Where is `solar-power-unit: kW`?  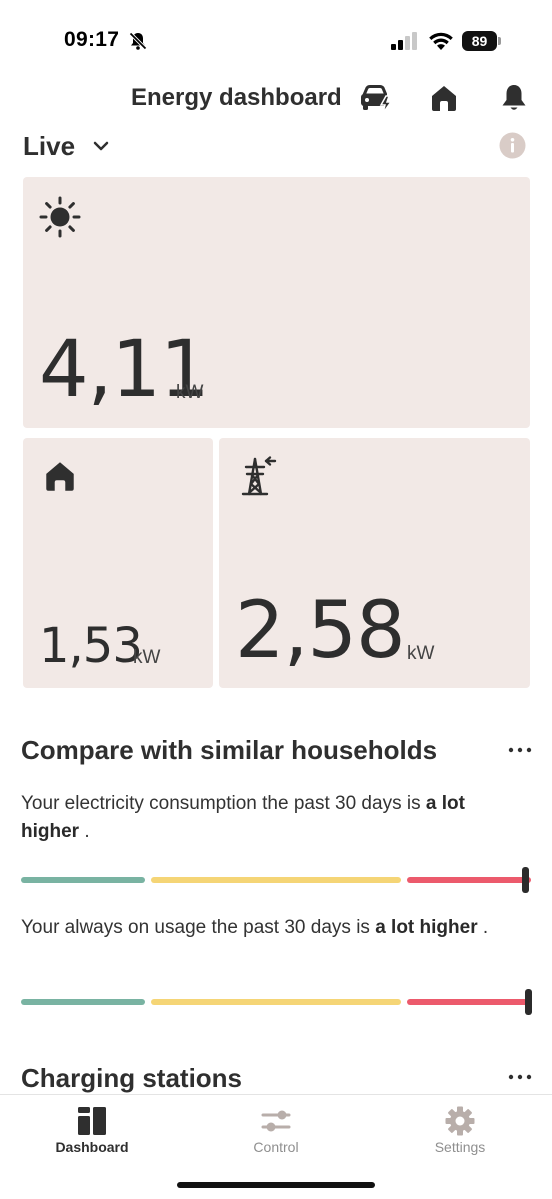
solar-power-unit: kW is located at coordinates (190, 392).